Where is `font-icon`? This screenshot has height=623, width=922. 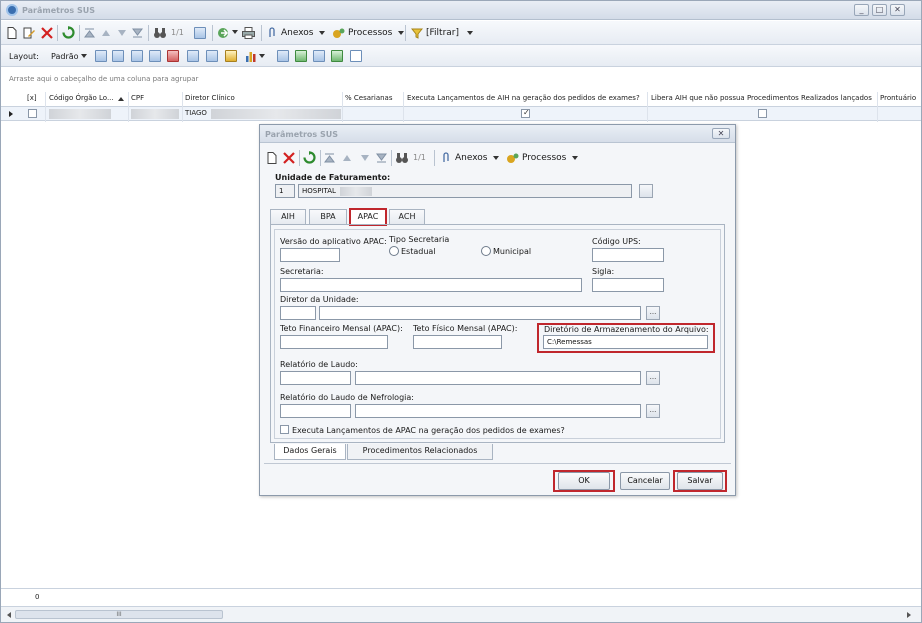 font-icon is located at coordinates (356, 56).